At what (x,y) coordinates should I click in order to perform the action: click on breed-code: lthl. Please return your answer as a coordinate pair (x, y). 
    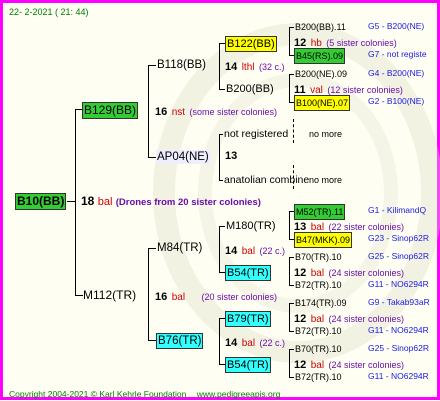
    Looking at the image, I should click on (248, 67).